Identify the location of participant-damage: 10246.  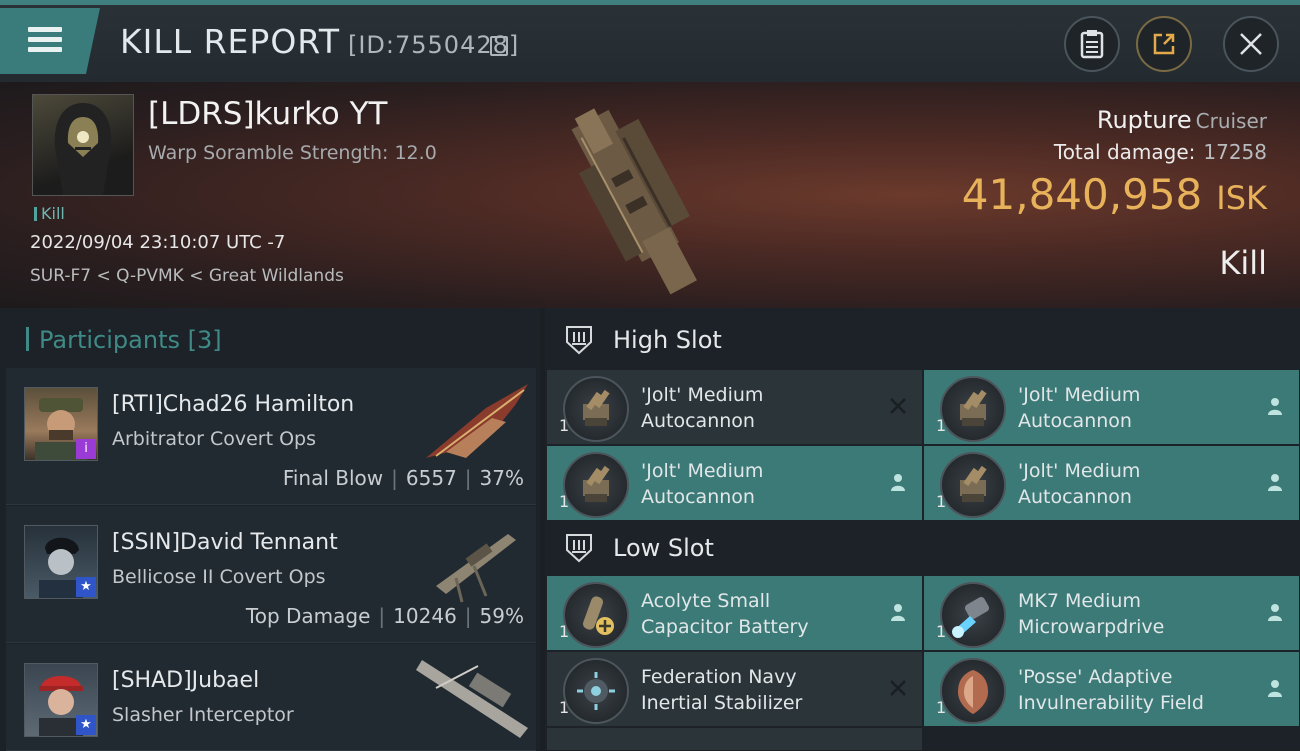
(425, 616).